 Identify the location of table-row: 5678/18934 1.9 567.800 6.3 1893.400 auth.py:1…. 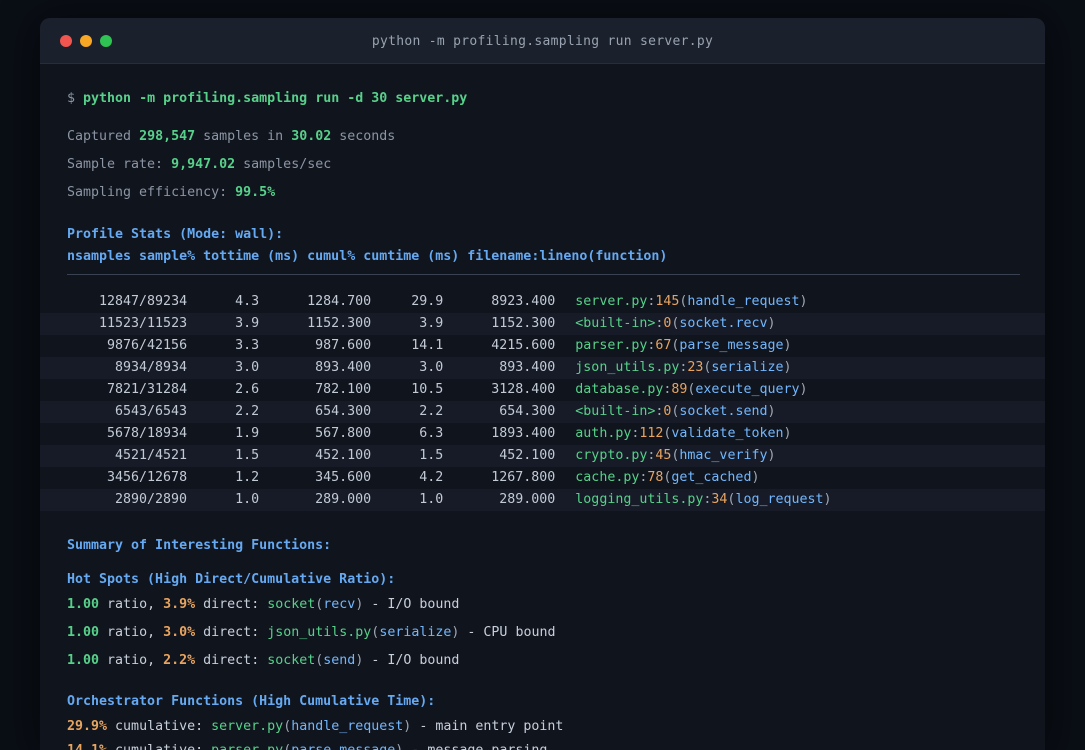
(542, 434).